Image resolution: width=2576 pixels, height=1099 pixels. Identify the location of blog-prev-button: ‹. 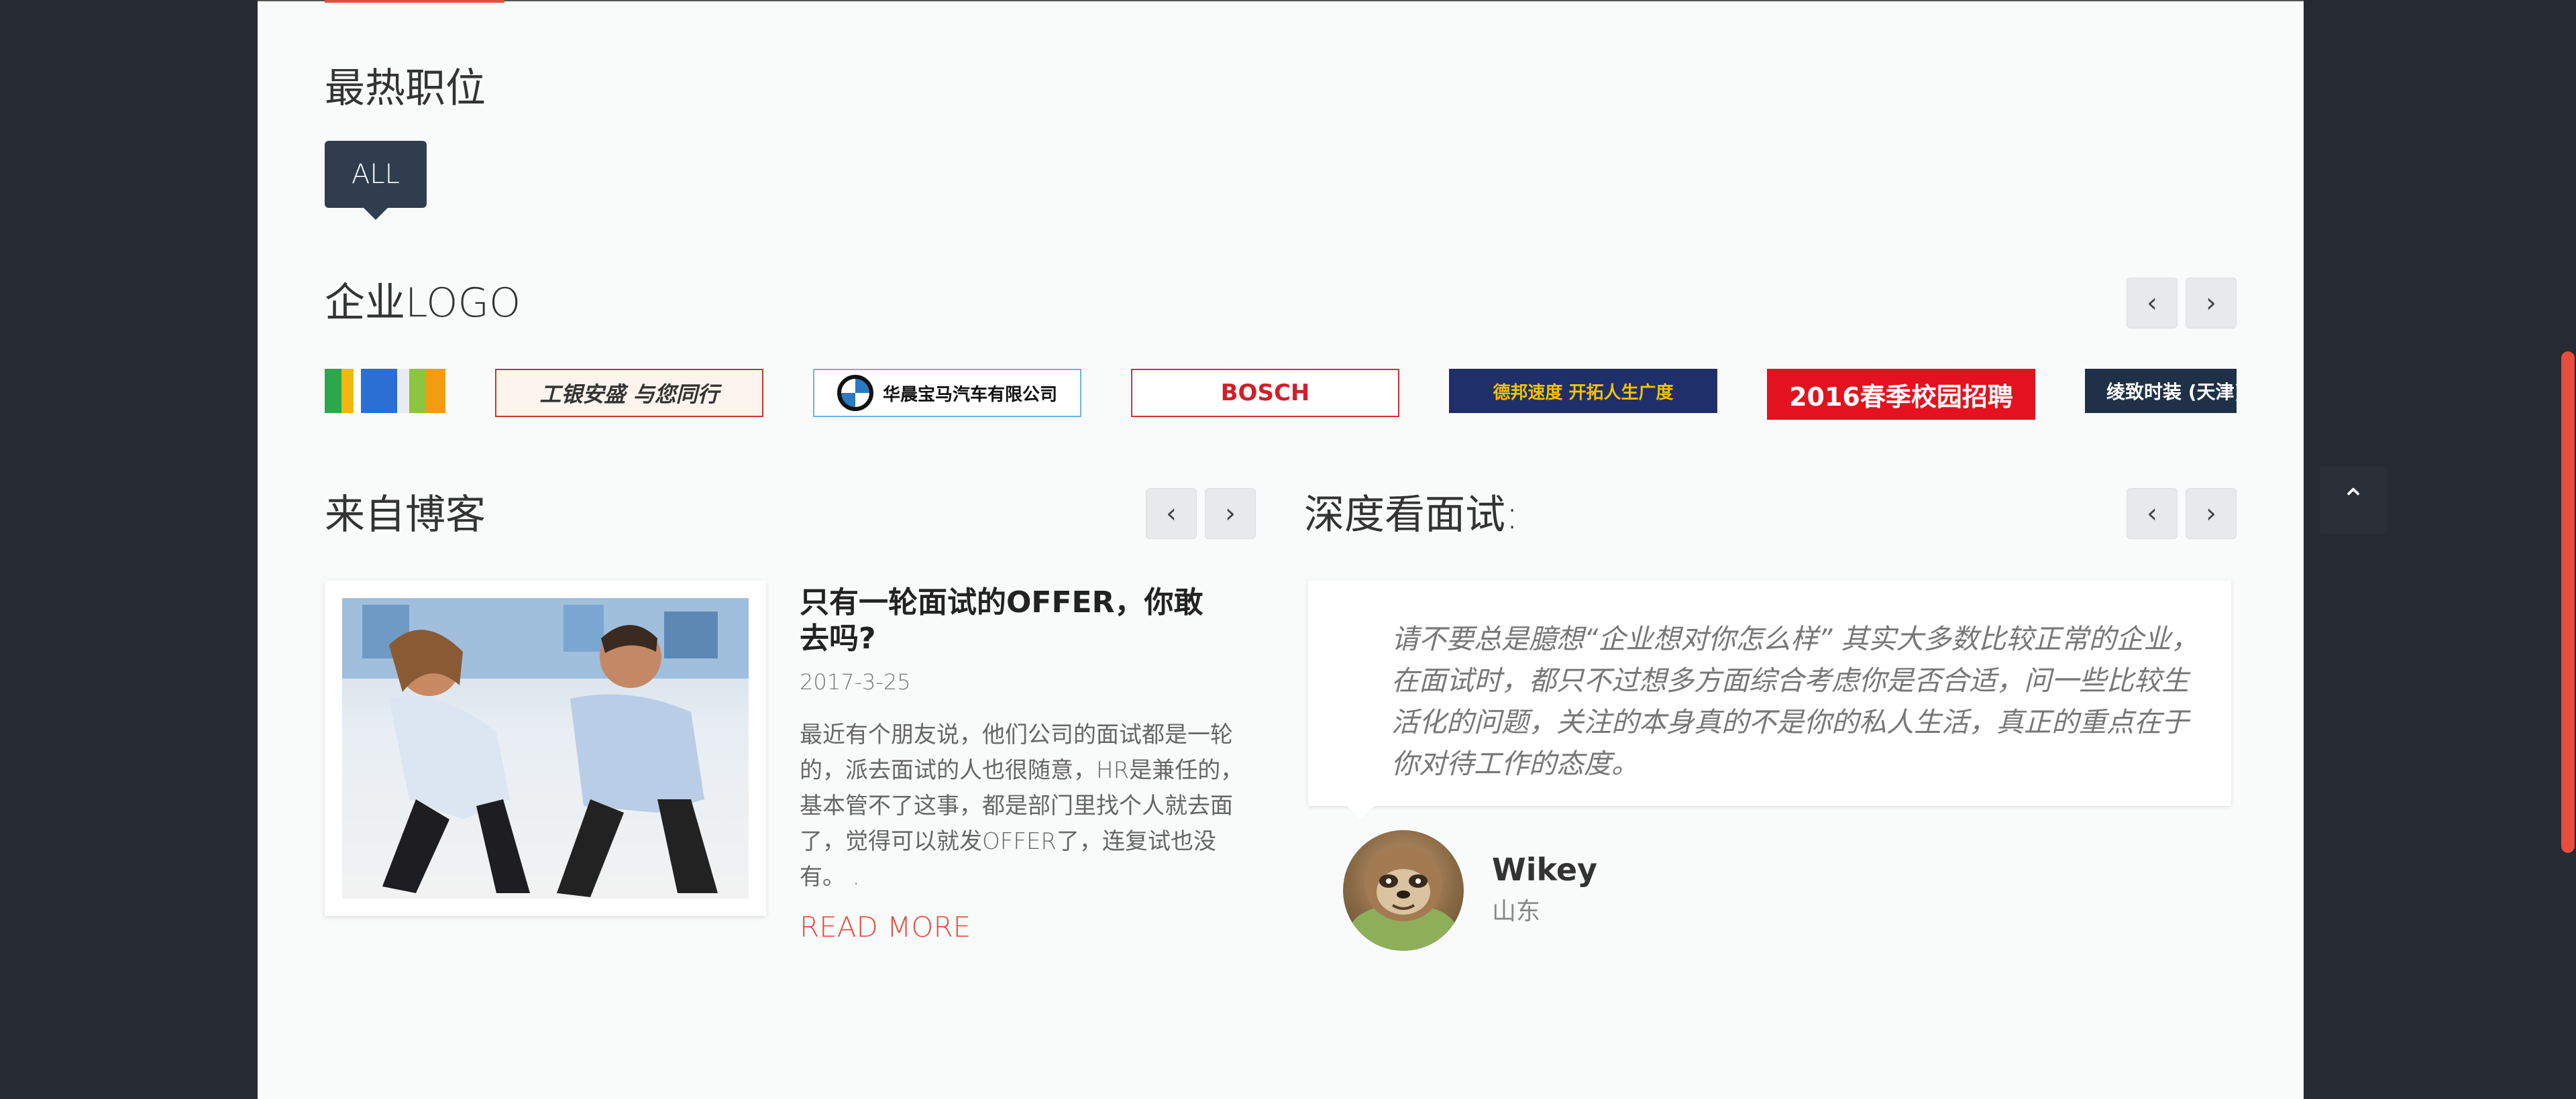
(1171, 513).